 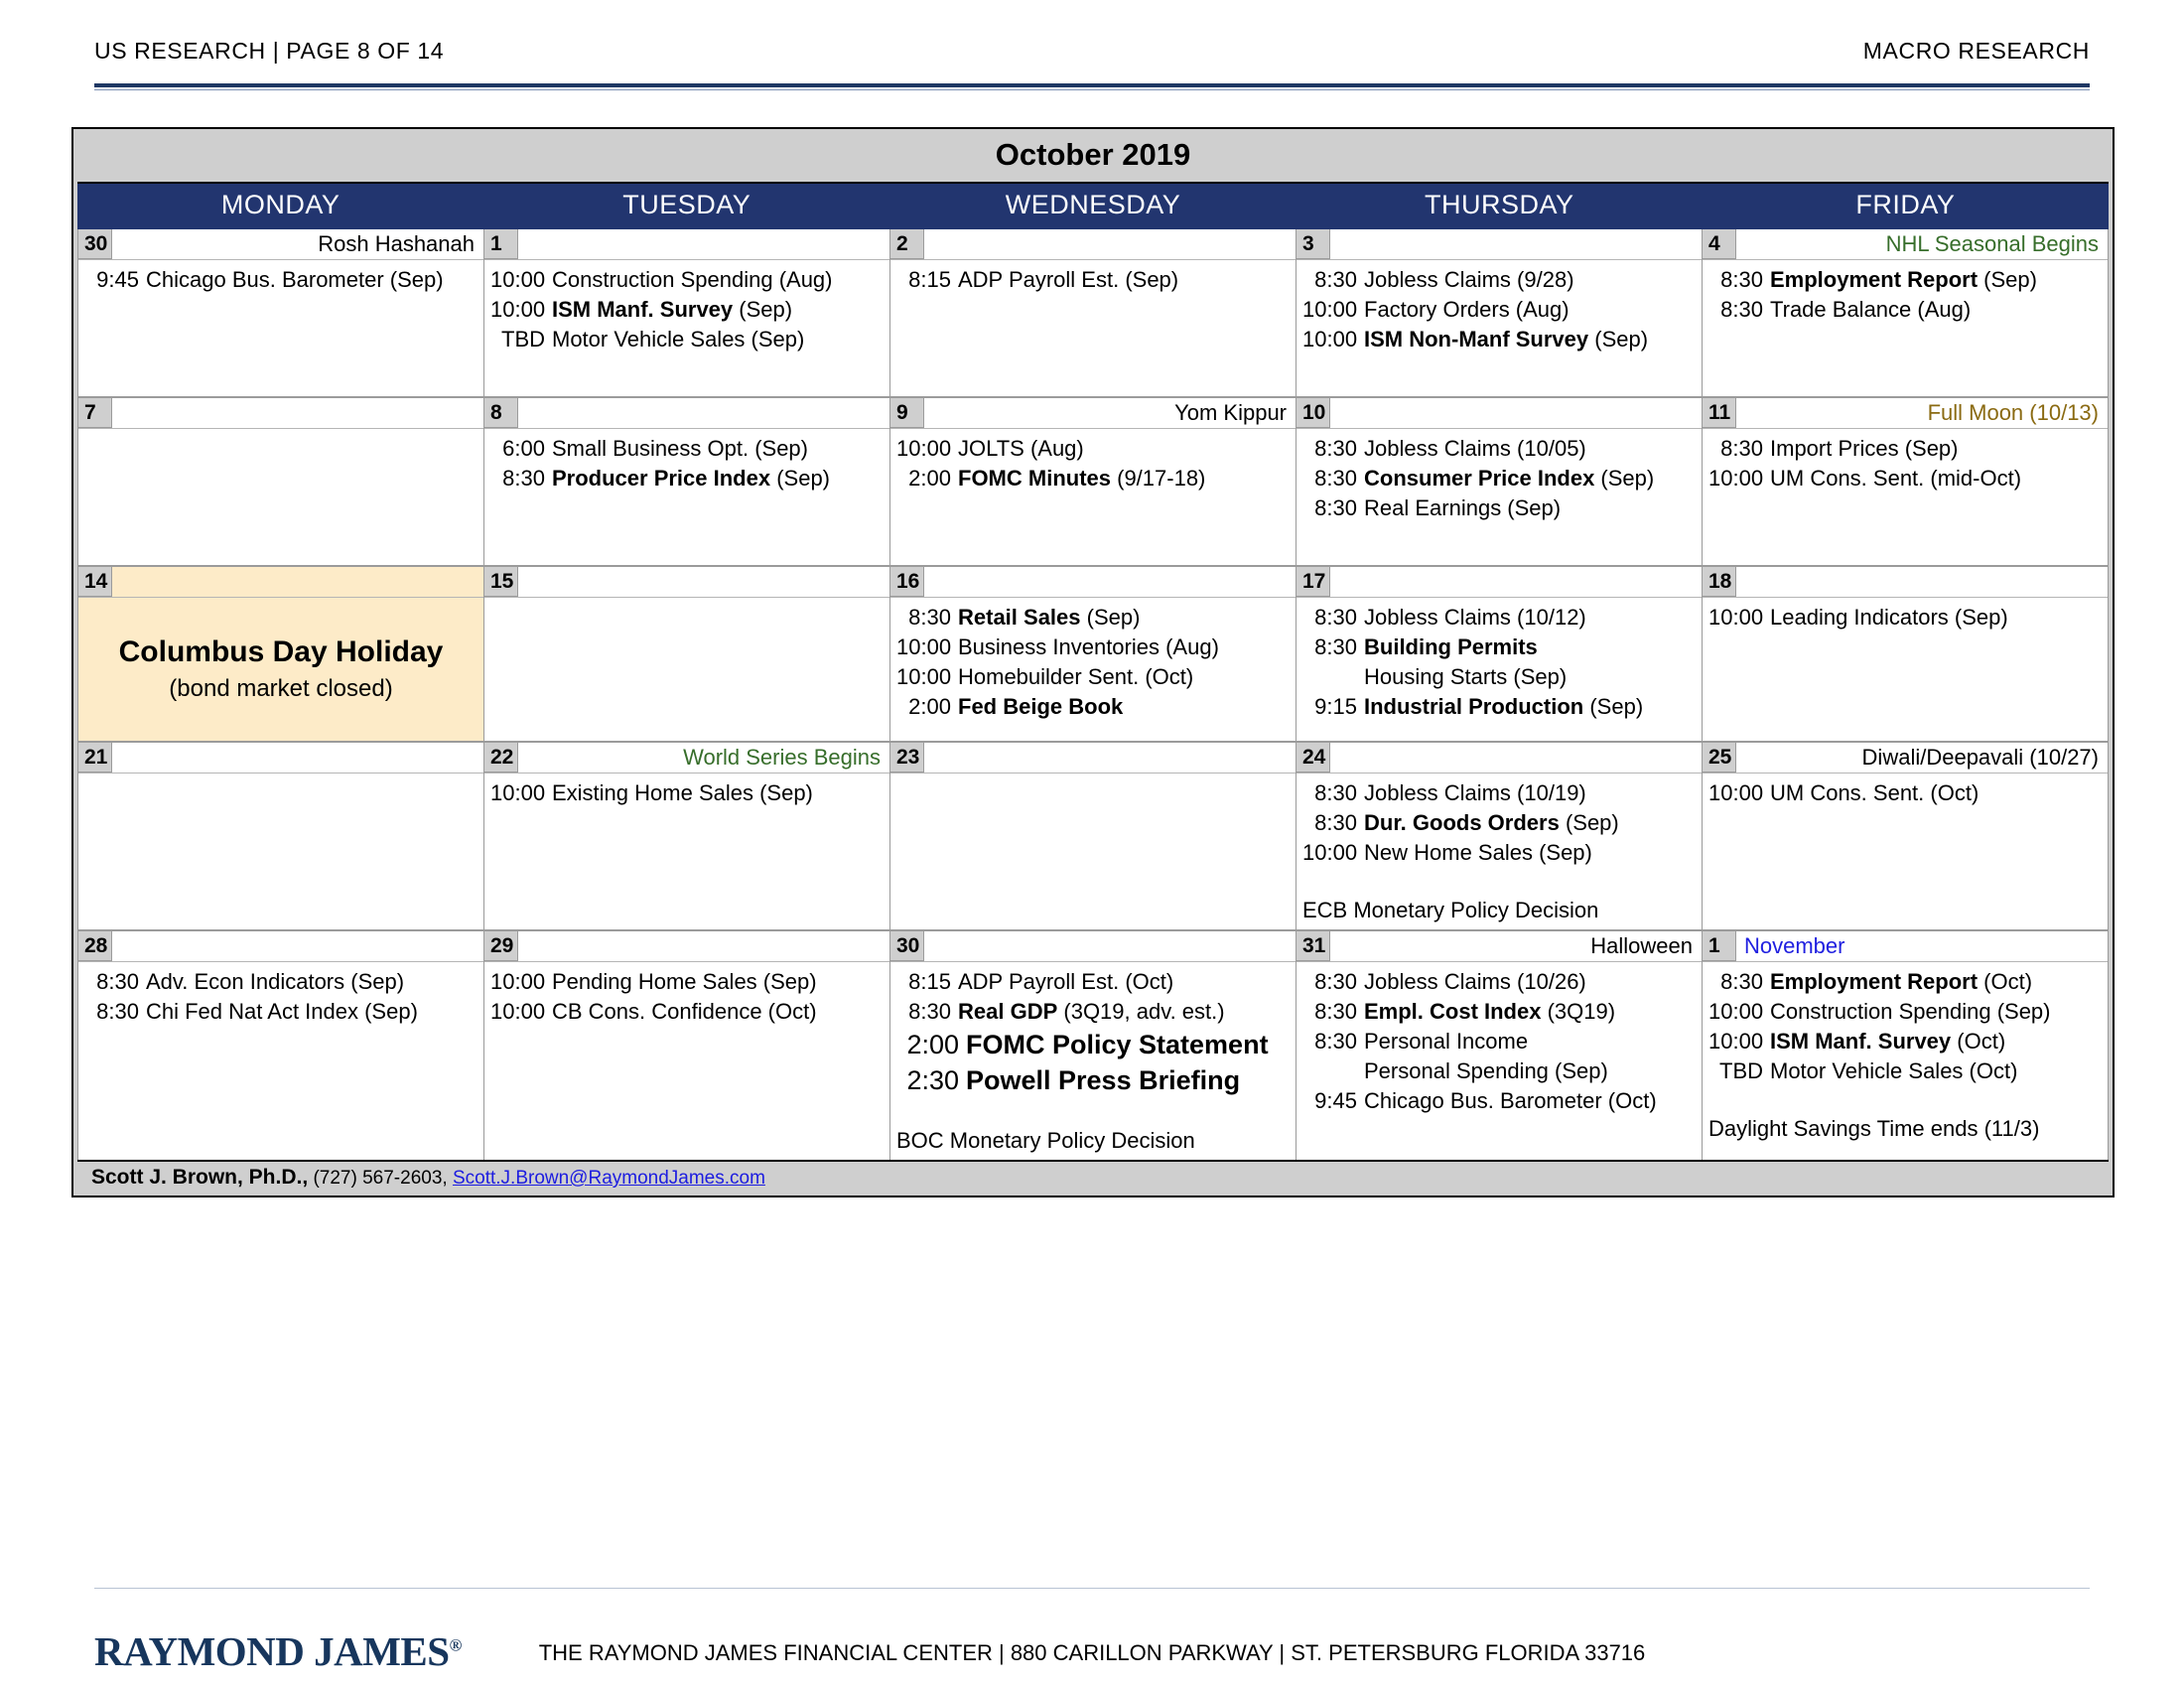 I want to click on calendar-title: October 2019, so click(x=1093, y=155).